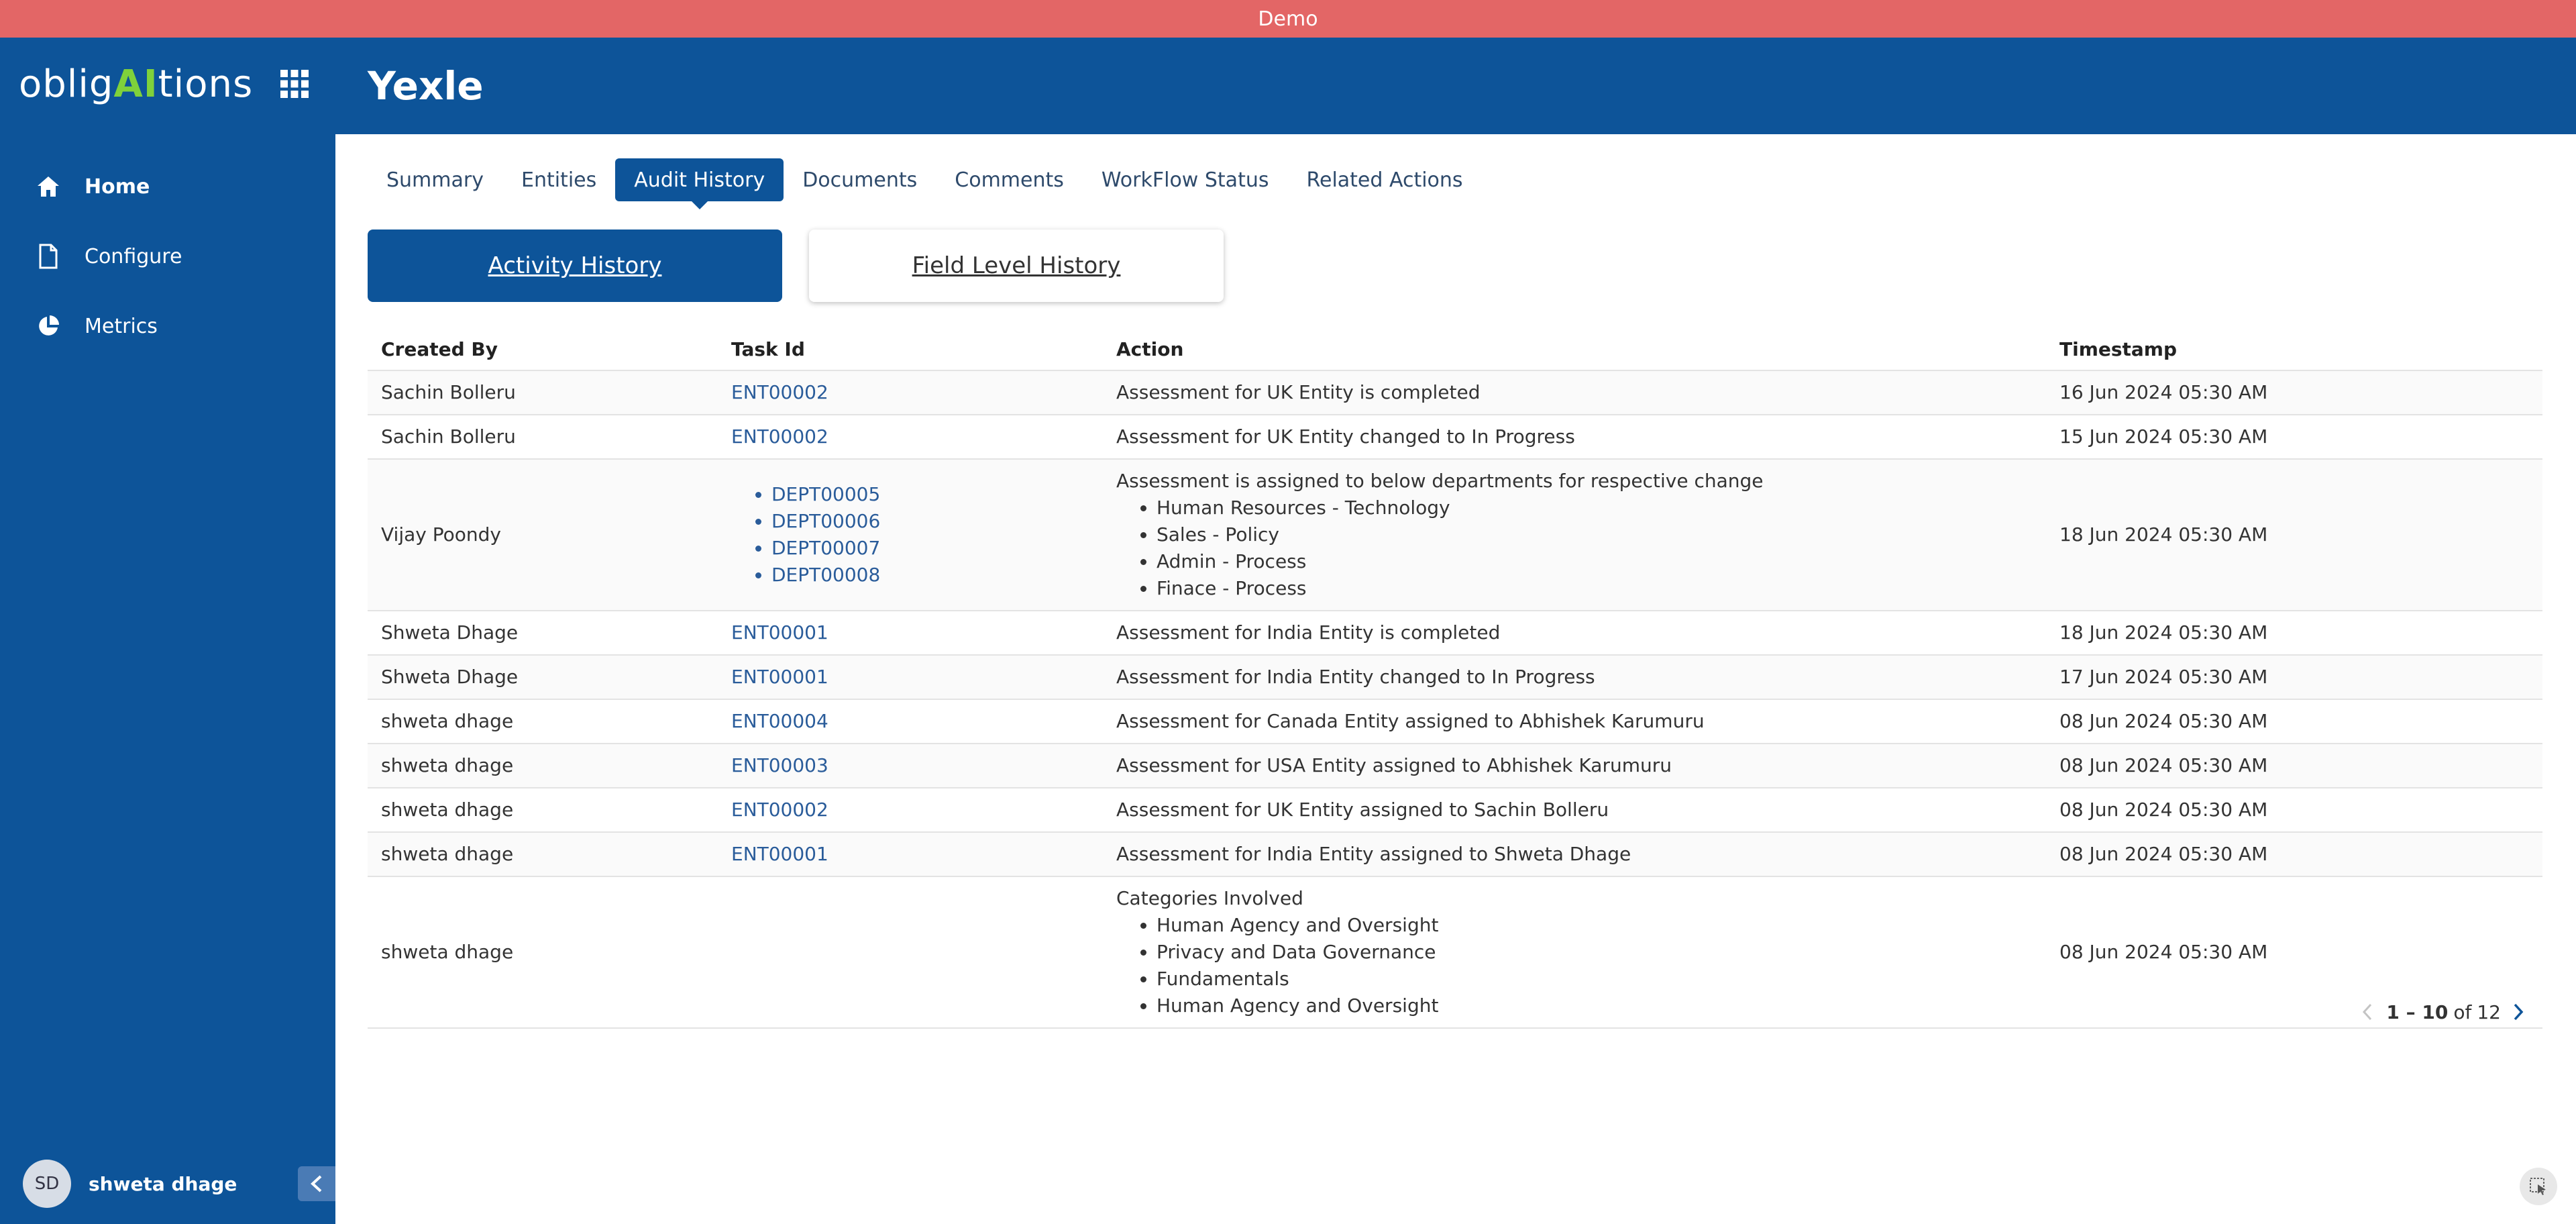  What do you see at coordinates (167, 326) in the screenshot?
I see `sidebar-item-metrics: Metrics` at bounding box center [167, 326].